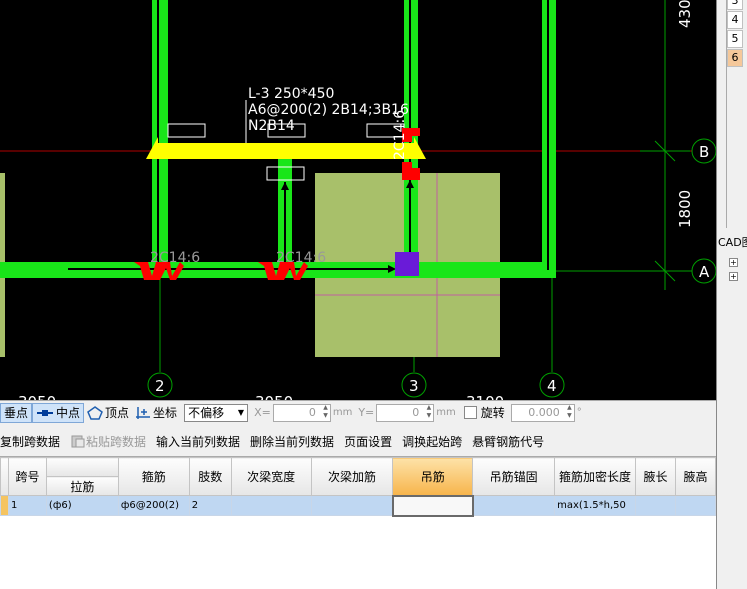 This screenshot has width=747, height=589. What do you see at coordinates (446, 412) in the screenshot?
I see `y-unit: mm` at bounding box center [446, 412].